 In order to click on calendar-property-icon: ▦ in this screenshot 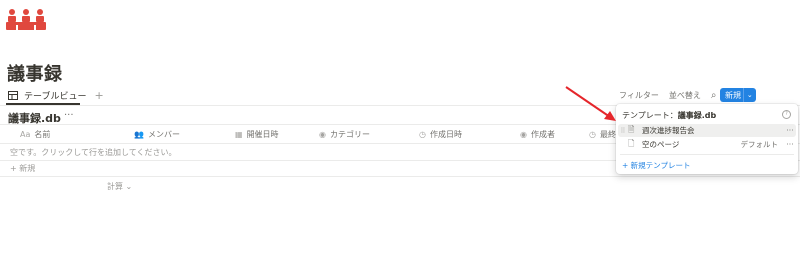, I will do `click(239, 134)`.